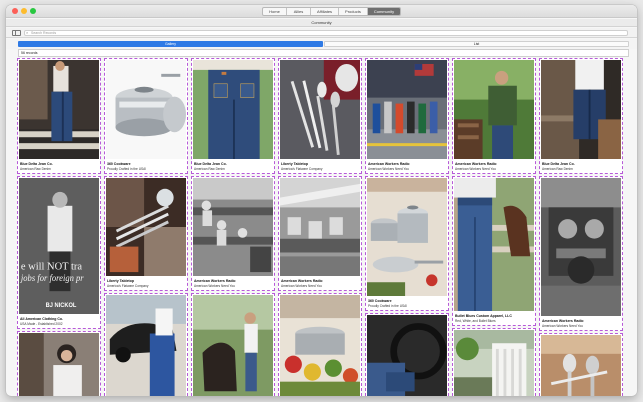  What do you see at coordinates (41, 324) in the screenshot?
I see `card-tagline: USA Made - Established 2002` at bounding box center [41, 324].